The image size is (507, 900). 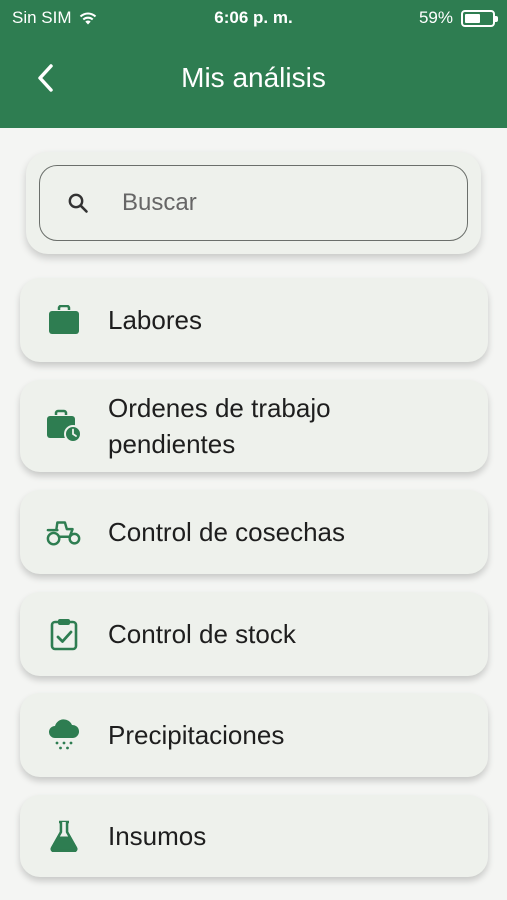 I want to click on menu-item-label: Control de stock, so click(x=202, y=634).